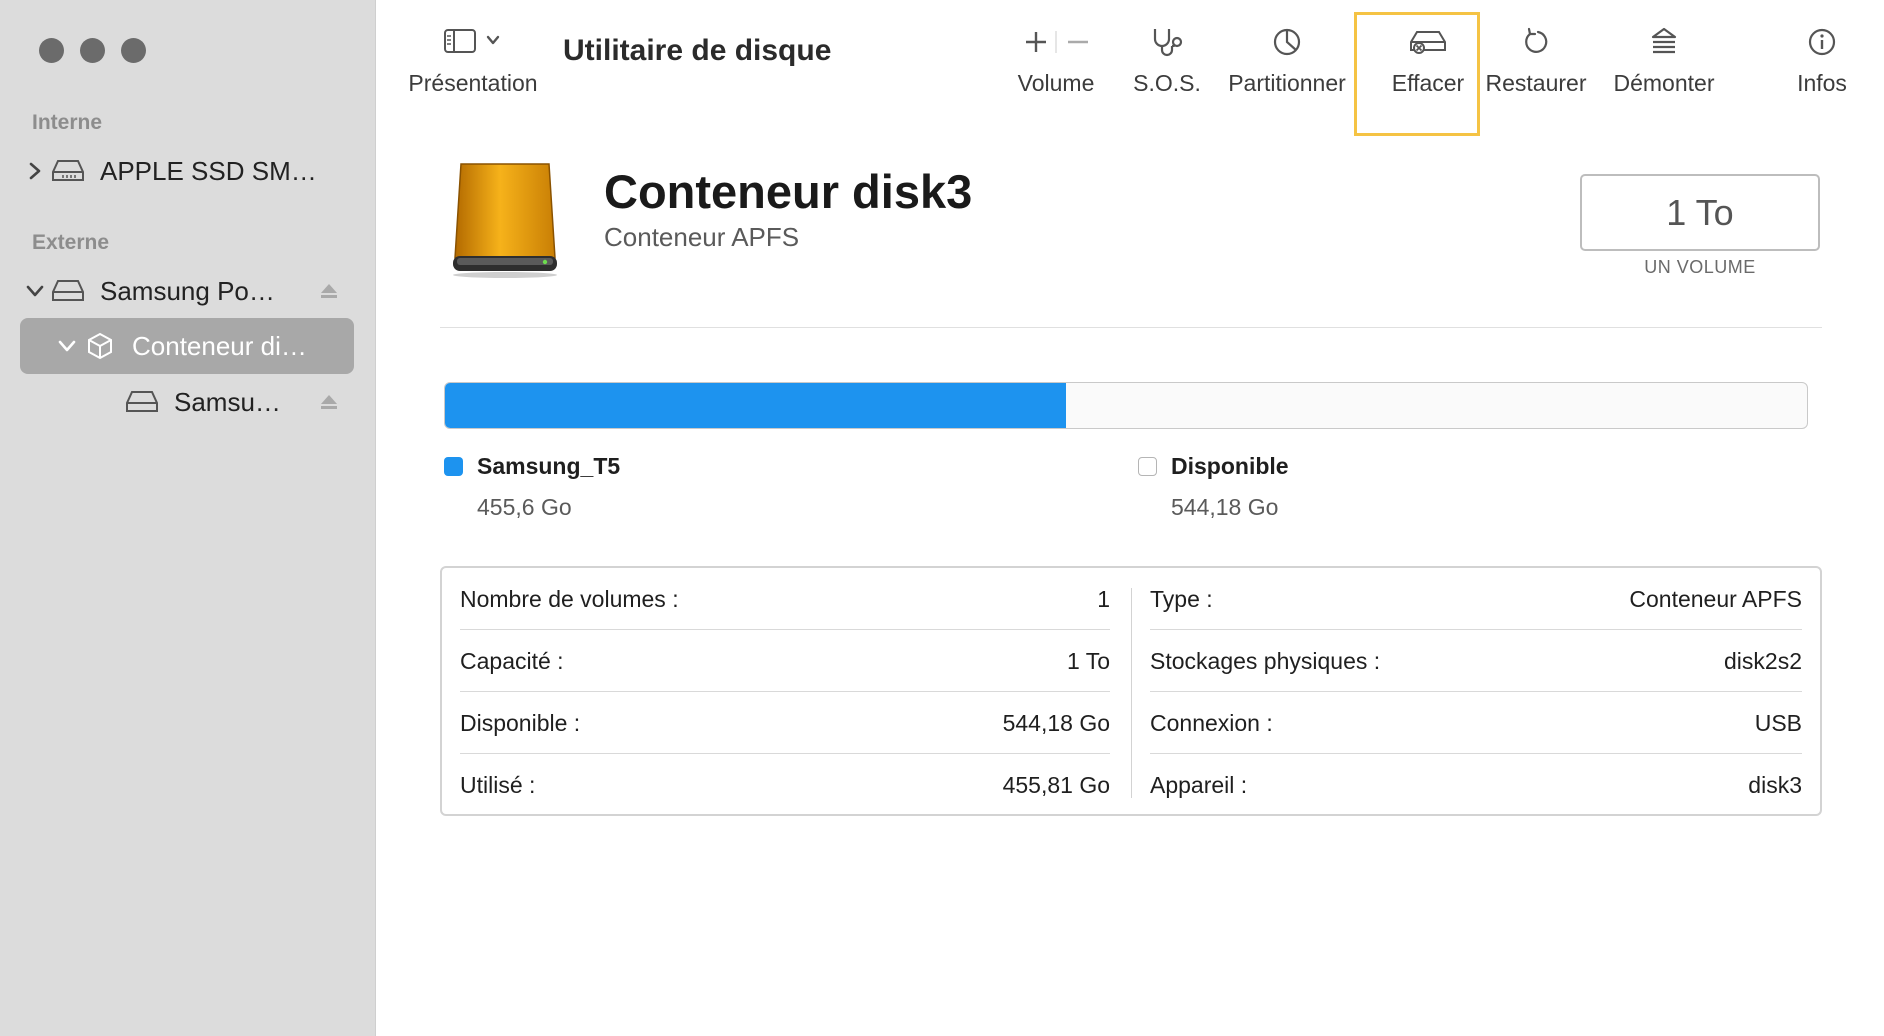 This screenshot has width=1884, height=1036. Describe the element at coordinates (100, 346) in the screenshot. I see `container-icon` at that location.